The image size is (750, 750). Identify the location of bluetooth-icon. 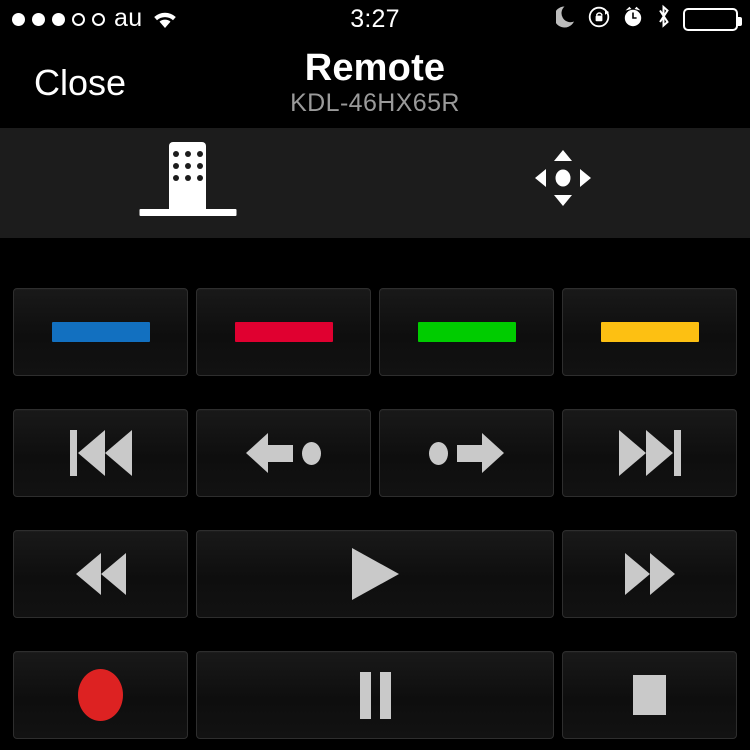
(663, 19).